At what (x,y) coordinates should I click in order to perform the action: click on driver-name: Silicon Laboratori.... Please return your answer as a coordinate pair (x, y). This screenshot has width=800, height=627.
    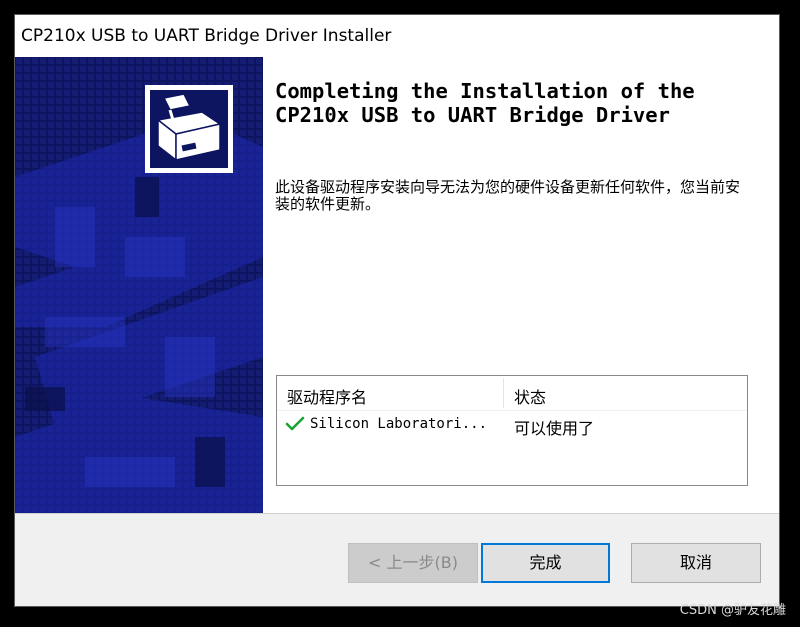
    Looking at the image, I should click on (399, 424).